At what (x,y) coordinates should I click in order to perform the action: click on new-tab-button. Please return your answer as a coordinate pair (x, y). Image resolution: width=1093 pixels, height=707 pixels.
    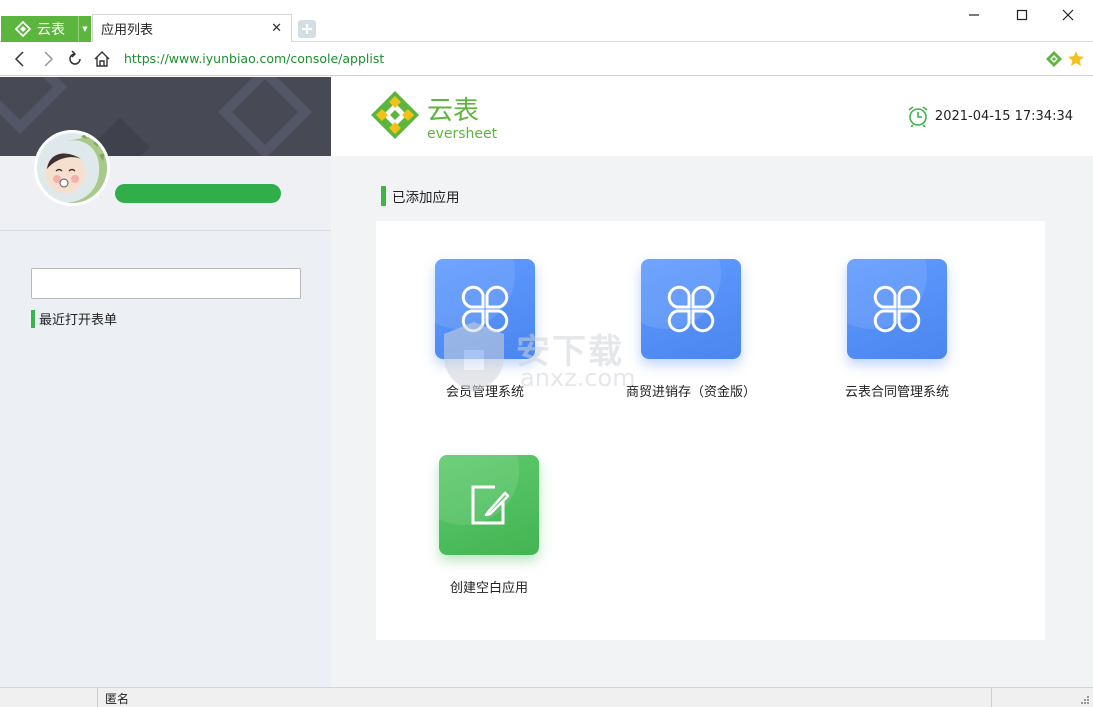
    Looking at the image, I should click on (307, 29).